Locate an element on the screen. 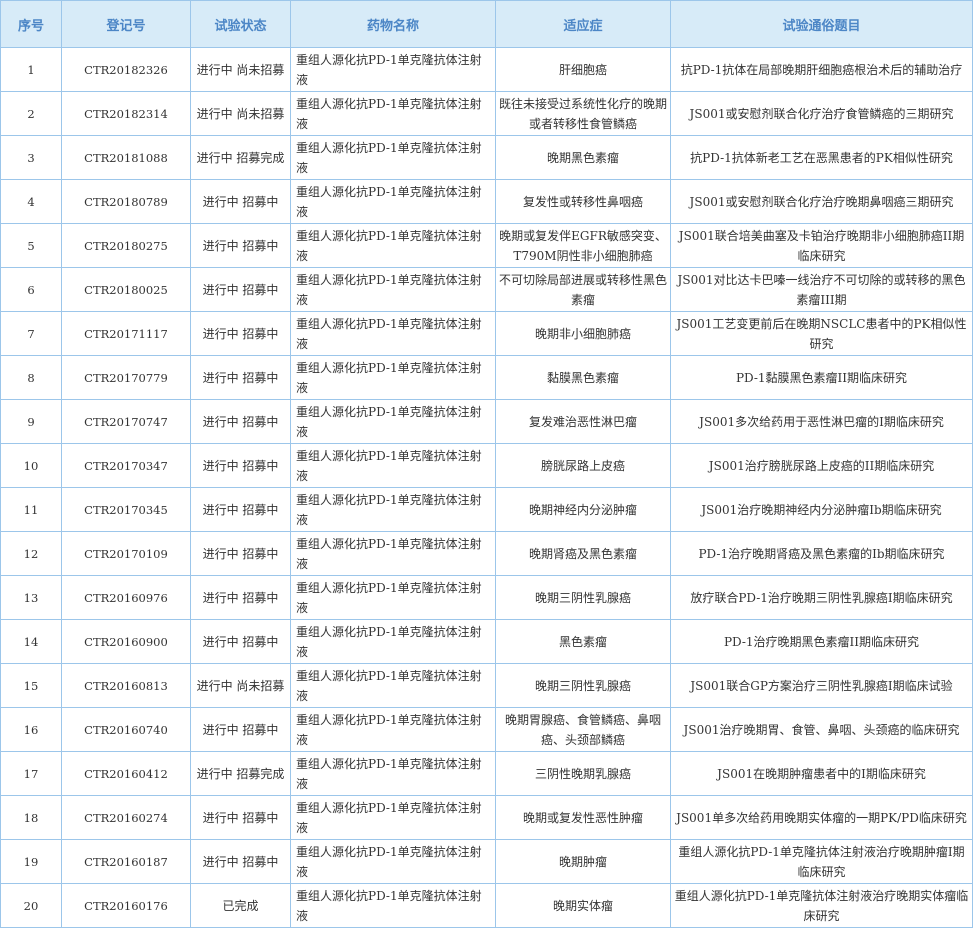 This screenshot has height=935, width=974. cell-serial: 15 is located at coordinates (31, 685).